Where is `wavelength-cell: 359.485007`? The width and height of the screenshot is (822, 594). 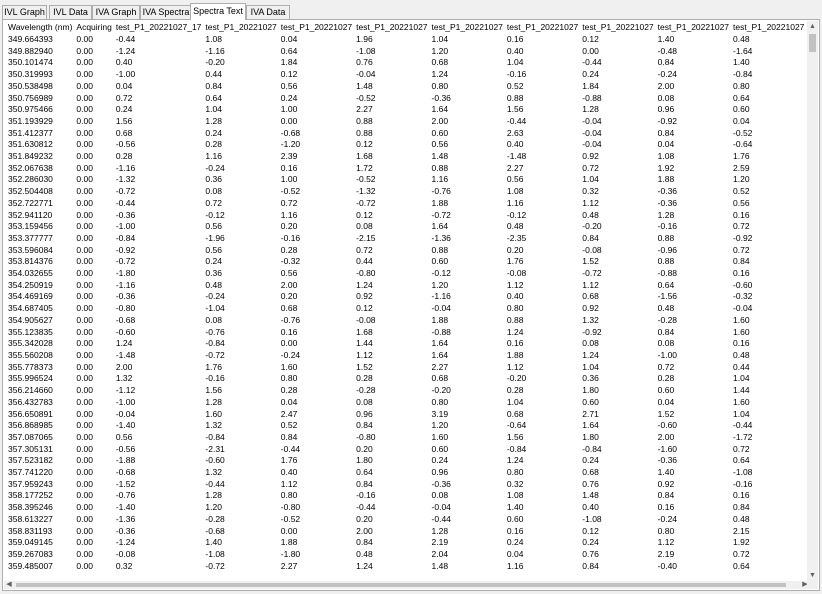 wavelength-cell: 359.485007 is located at coordinates (38, 567).